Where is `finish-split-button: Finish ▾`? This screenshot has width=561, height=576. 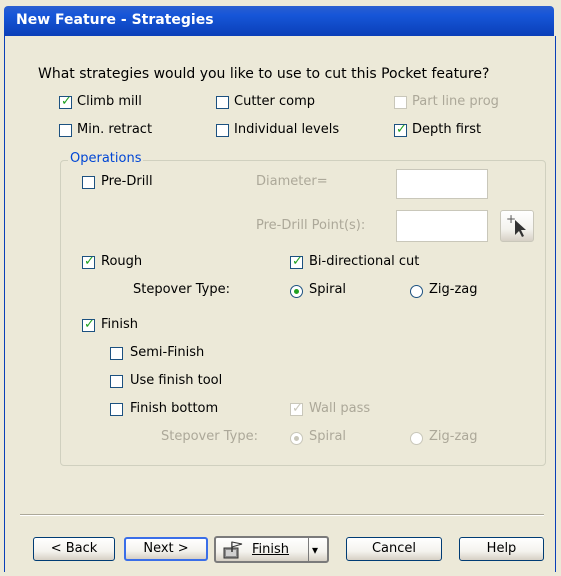 finish-split-button: Finish ▾ is located at coordinates (271, 549).